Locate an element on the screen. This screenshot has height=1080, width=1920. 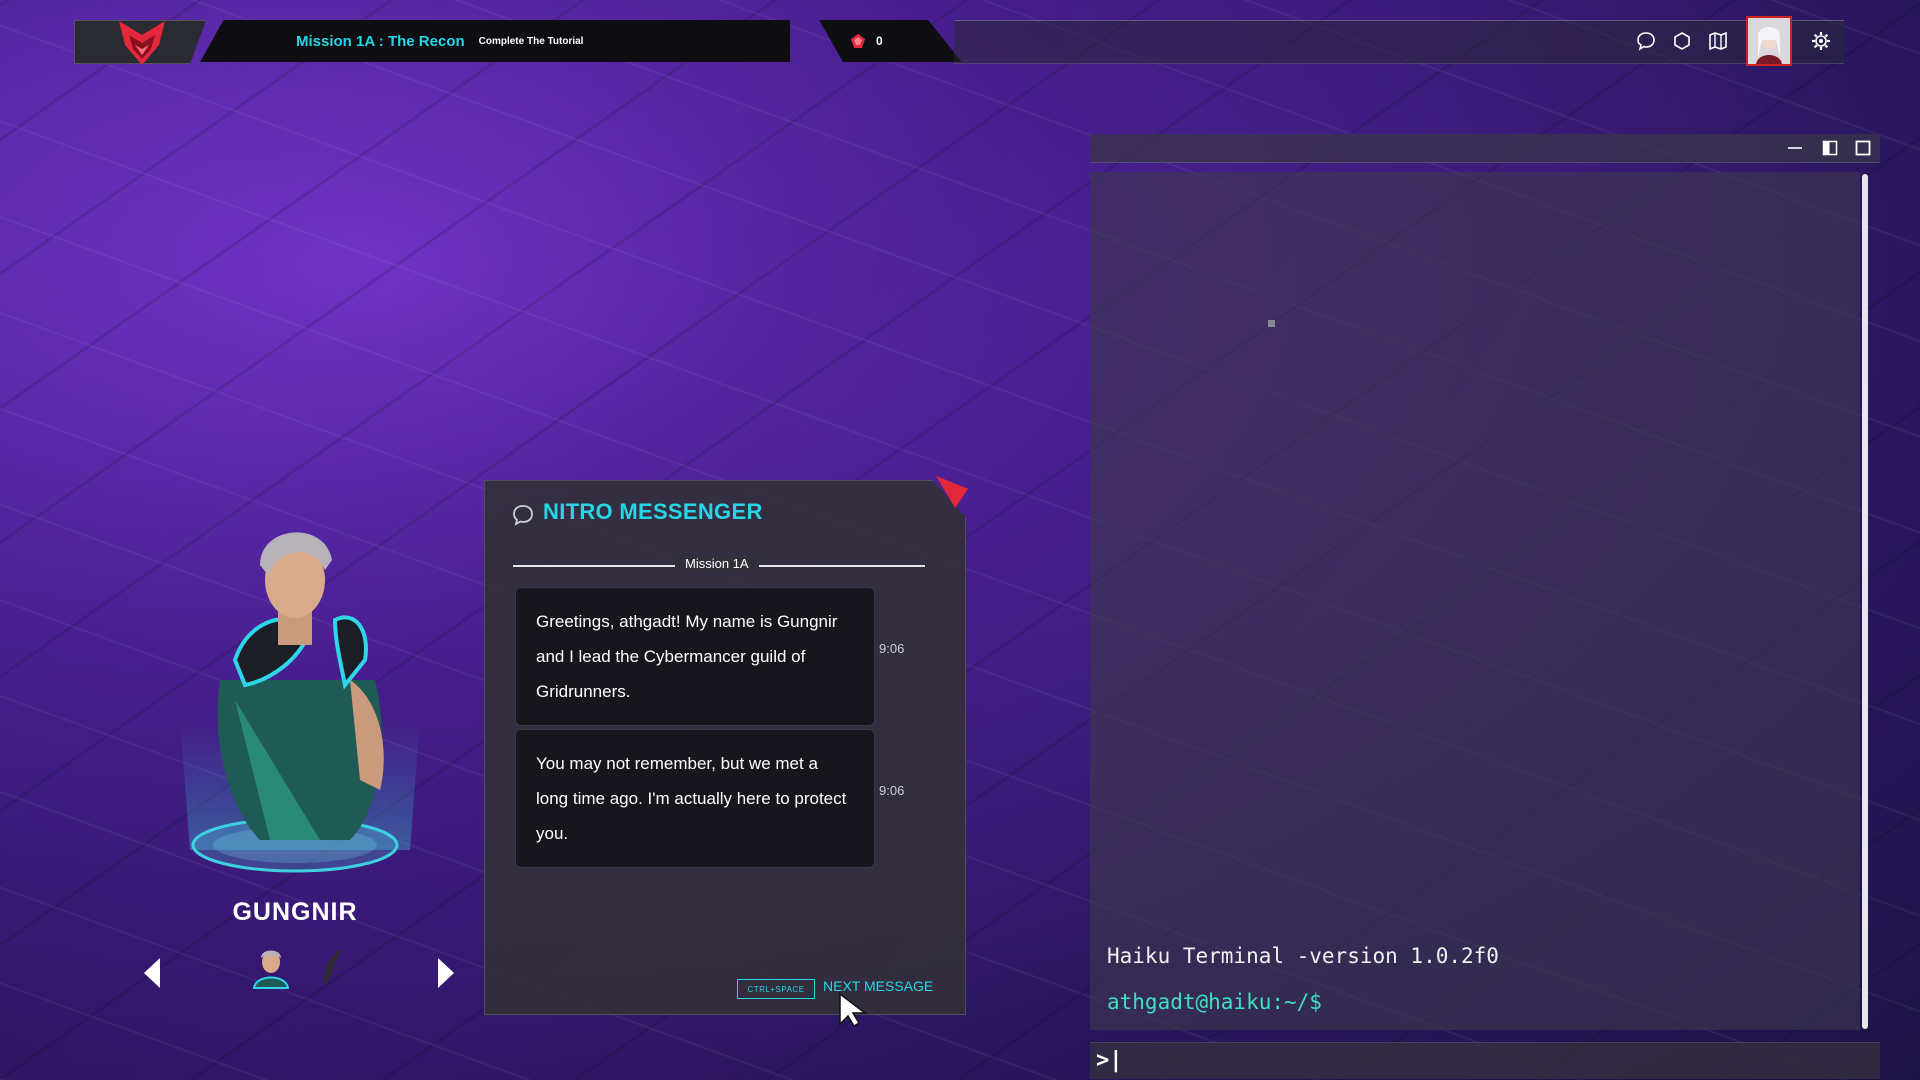
terminal-artifact is located at coordinates (1271, 323).